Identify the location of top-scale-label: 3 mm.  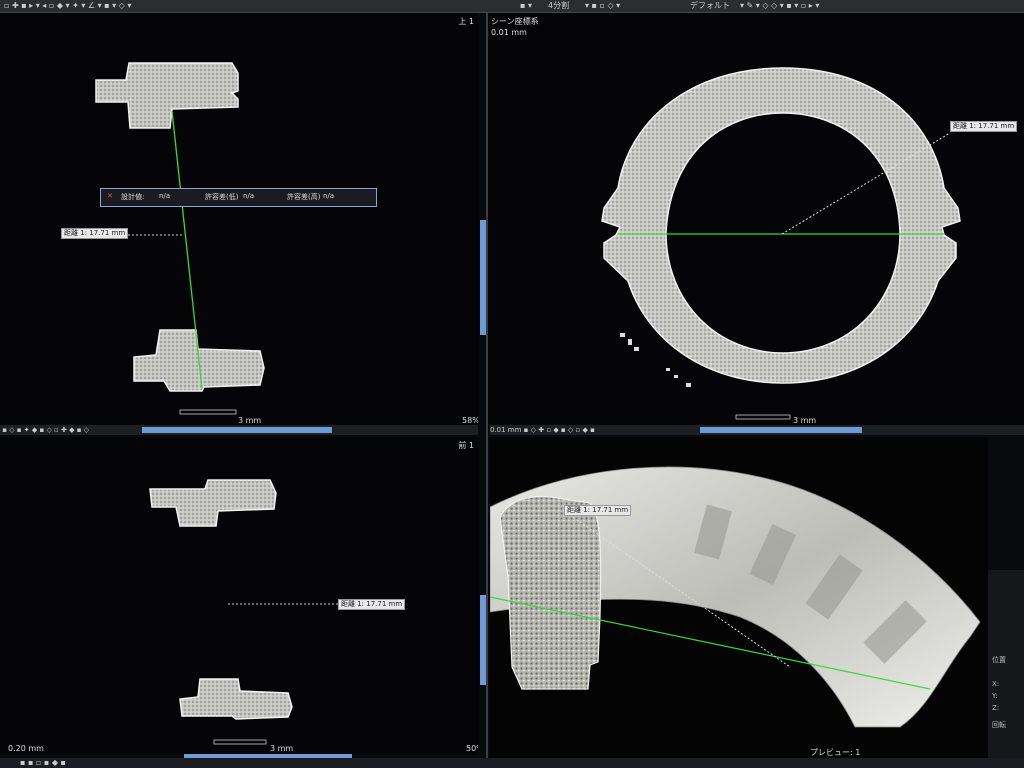
(250, 420).